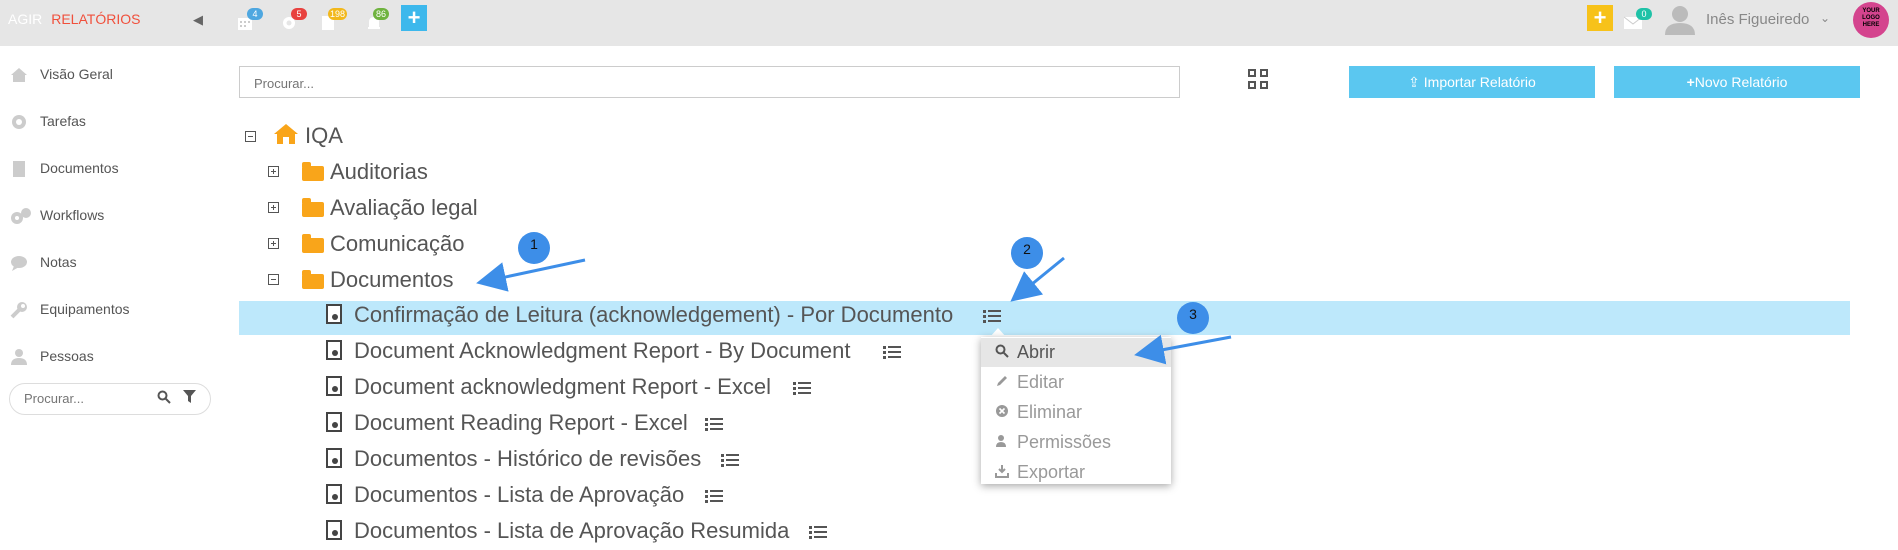 The height and width of the screenshot is (550, 1898). What do you see at coordinates (826, 425) in the screenshot?
I see `report-item: Document Reading Report - Excel` at bounding box center [826, 425].